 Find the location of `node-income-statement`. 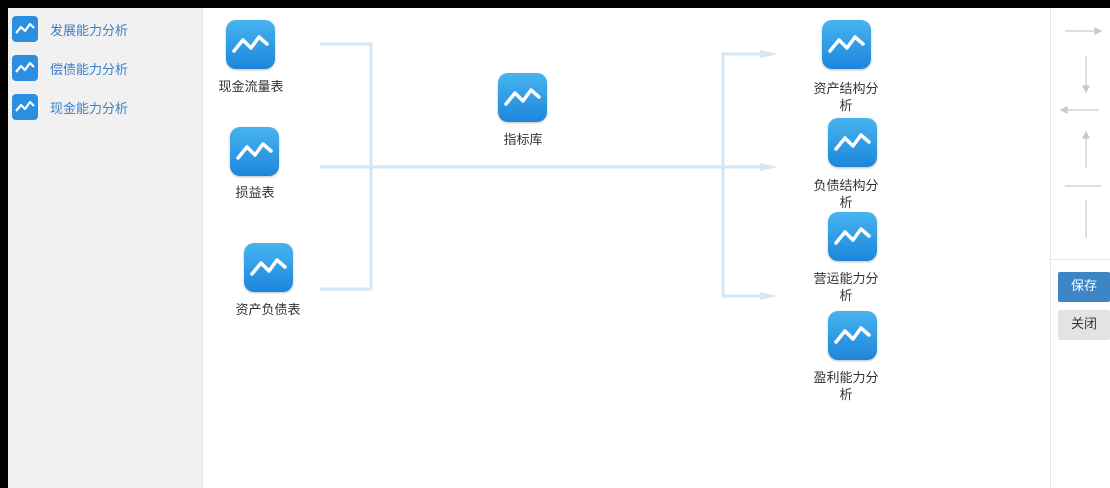

node-income-statement is located at coordinates (254, 151).